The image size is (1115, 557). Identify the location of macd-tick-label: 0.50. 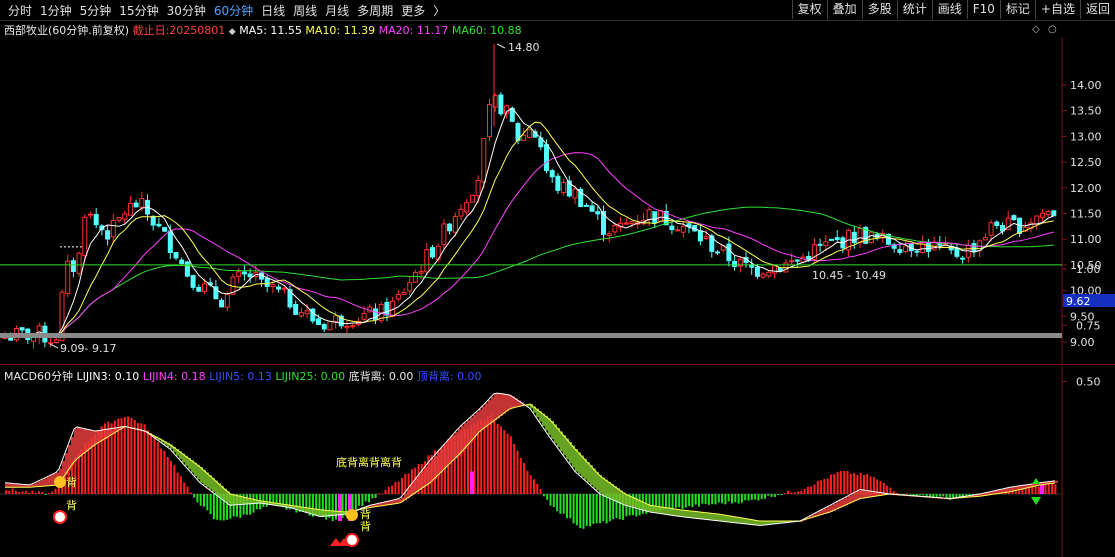
(1088, 382).